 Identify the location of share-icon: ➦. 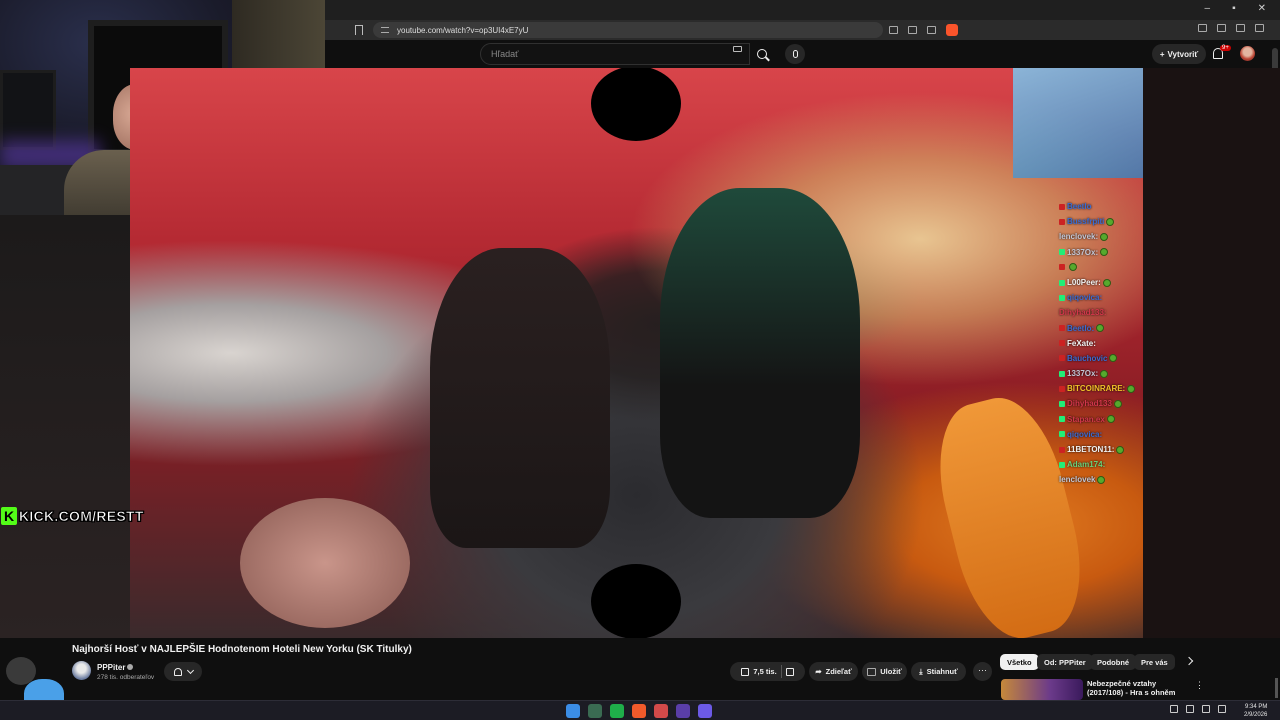
(818, 671).